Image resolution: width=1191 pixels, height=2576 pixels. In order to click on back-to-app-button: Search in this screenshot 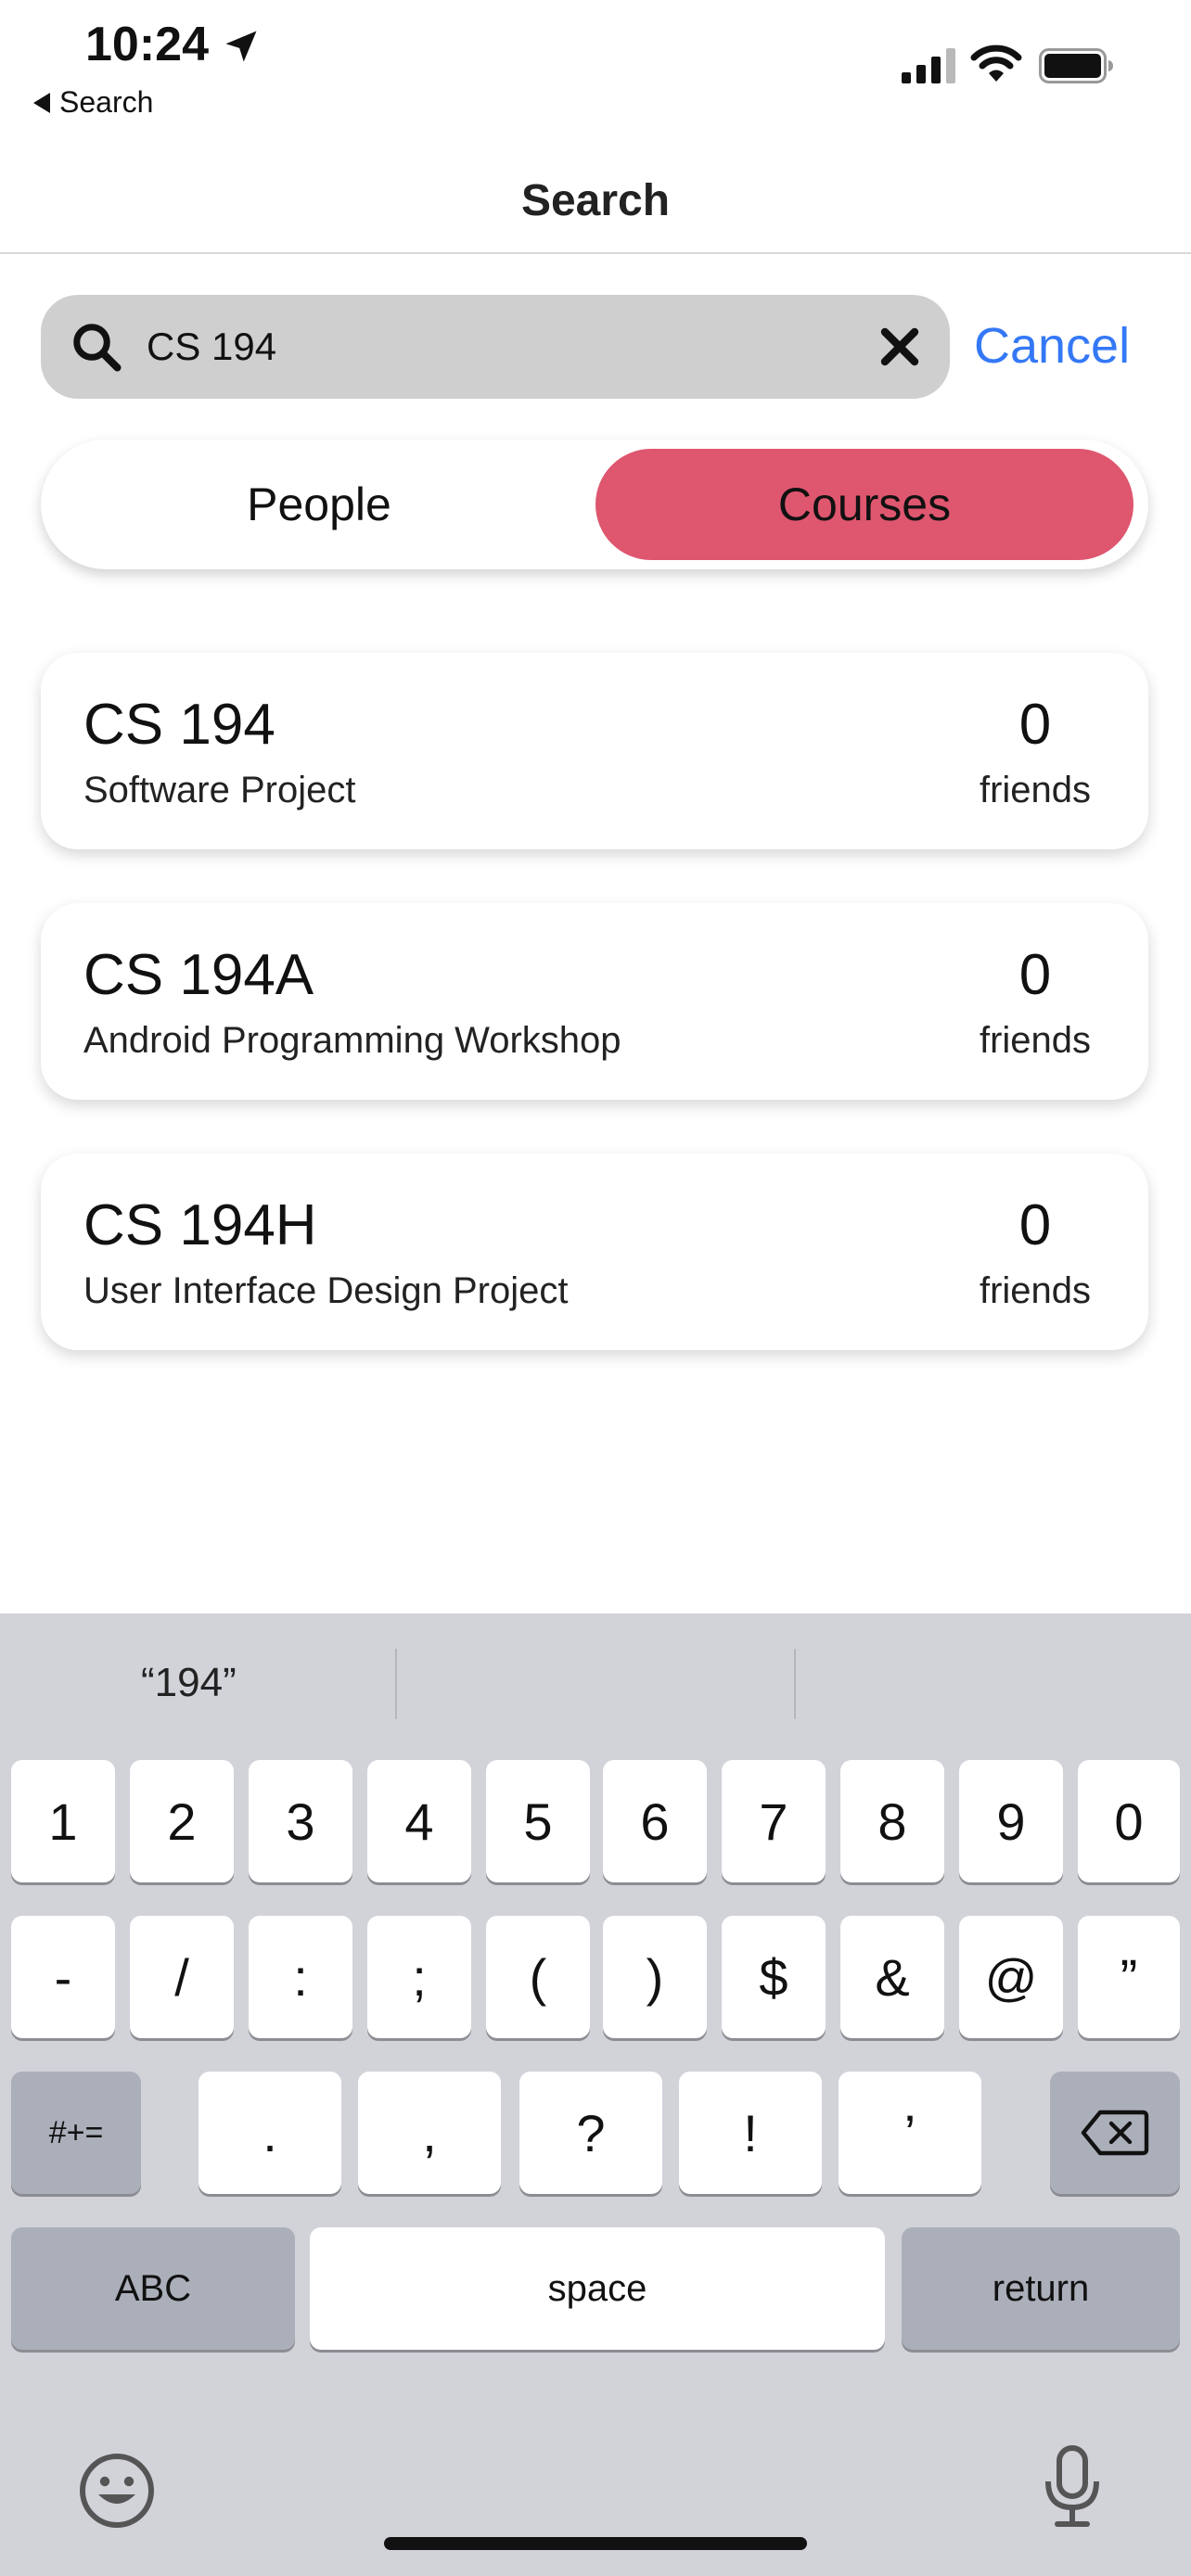, I will do `click(93, 102)`.